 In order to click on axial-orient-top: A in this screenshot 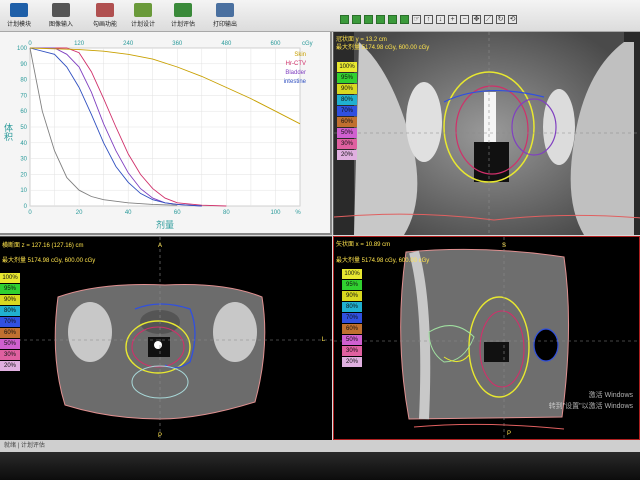, I will do `click(160, 246)`.